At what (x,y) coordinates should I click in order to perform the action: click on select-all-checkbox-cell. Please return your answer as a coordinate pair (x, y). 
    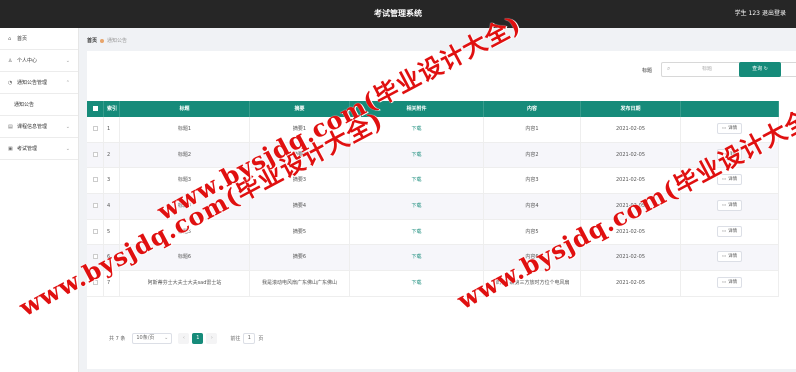
    Looking at the image, I should click on (95, 109).